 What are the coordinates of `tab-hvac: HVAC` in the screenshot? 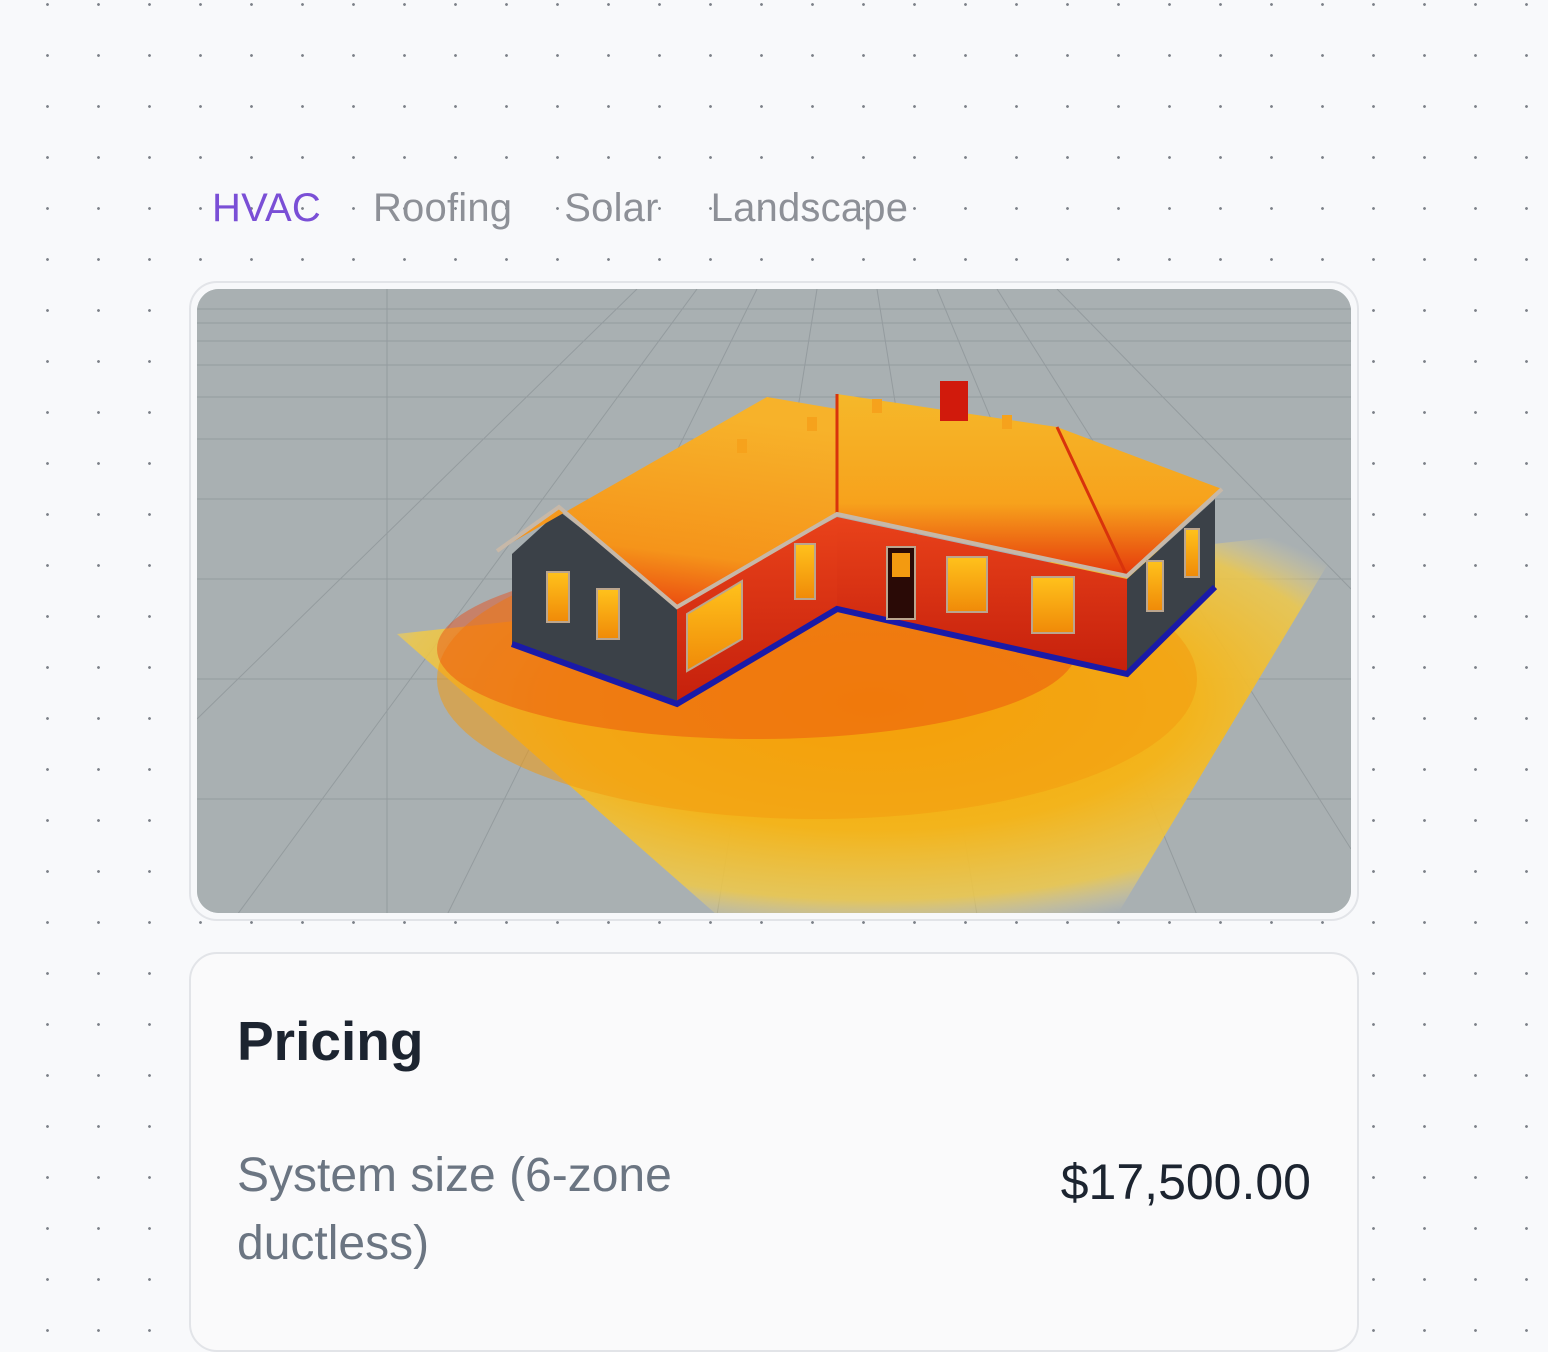 It's located at (266, 208).